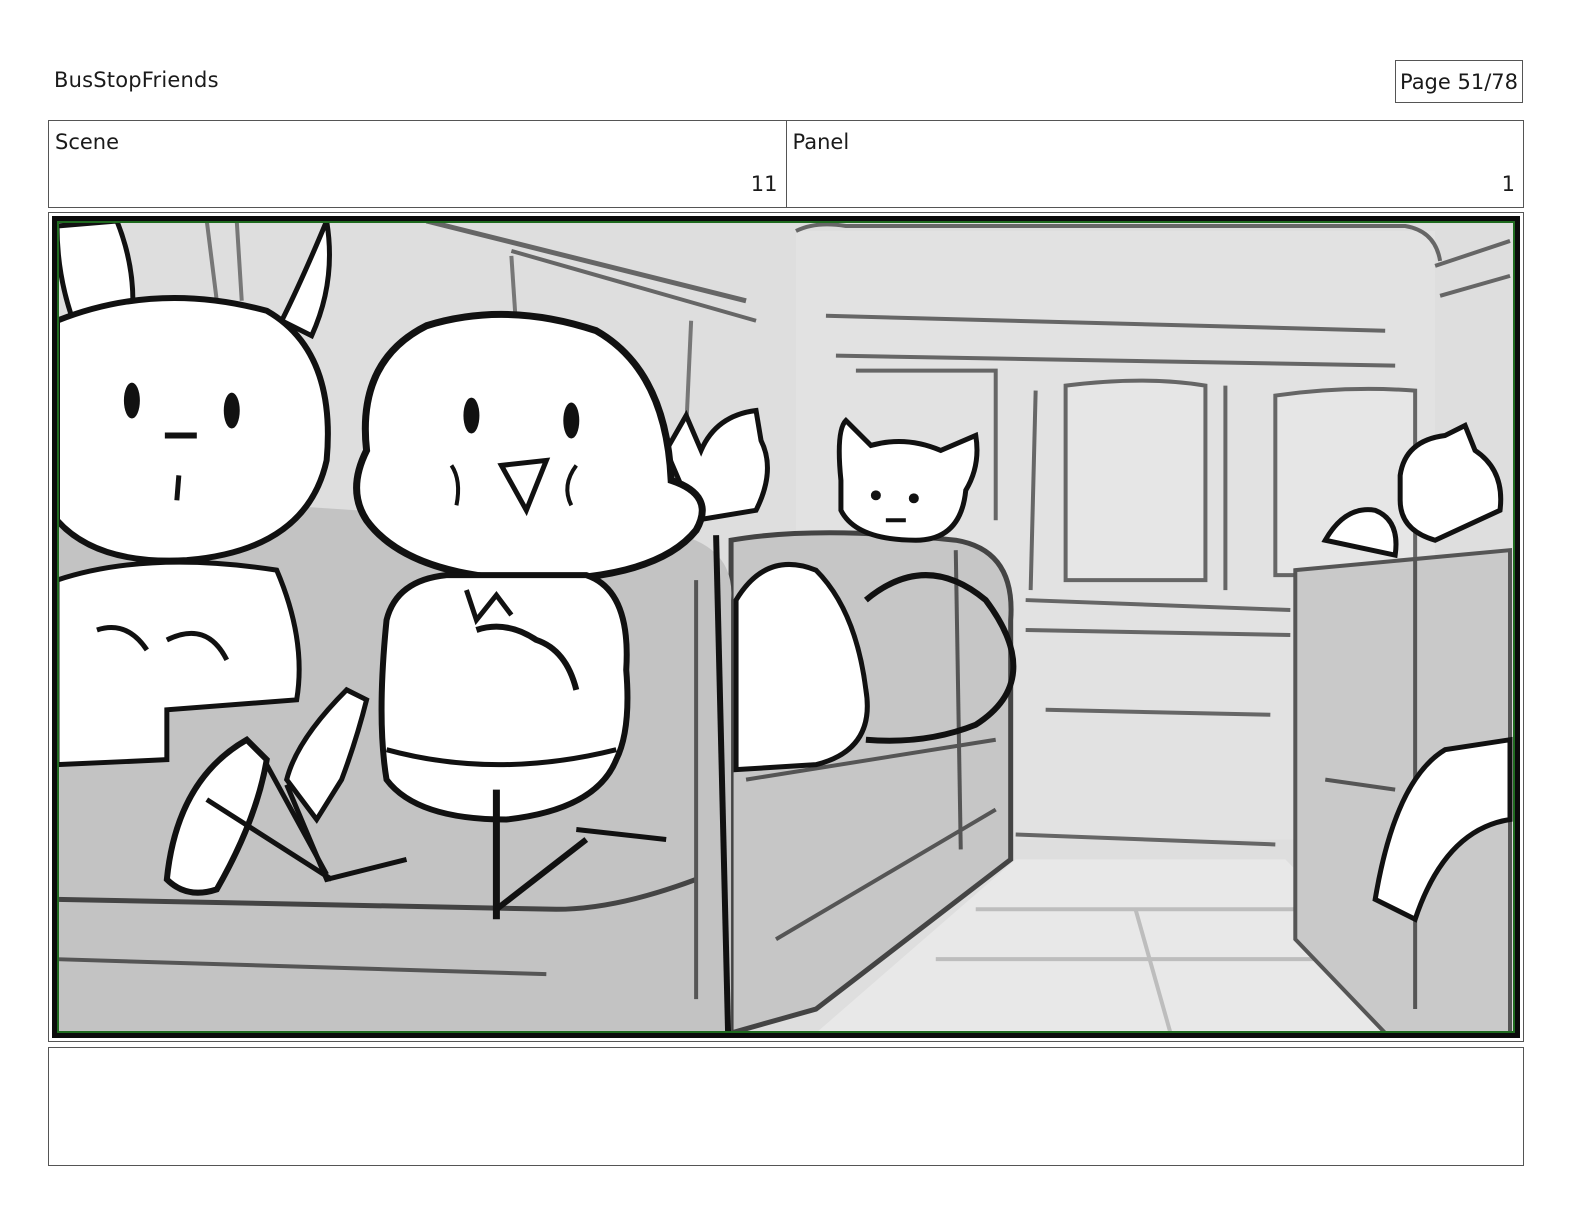 The width and height of the screenshot is (1584, 1224). What do you see at coordinates (1508, 184) in the screenshot?
I see `panel-number: 1` at bounding box center [1508, 184].